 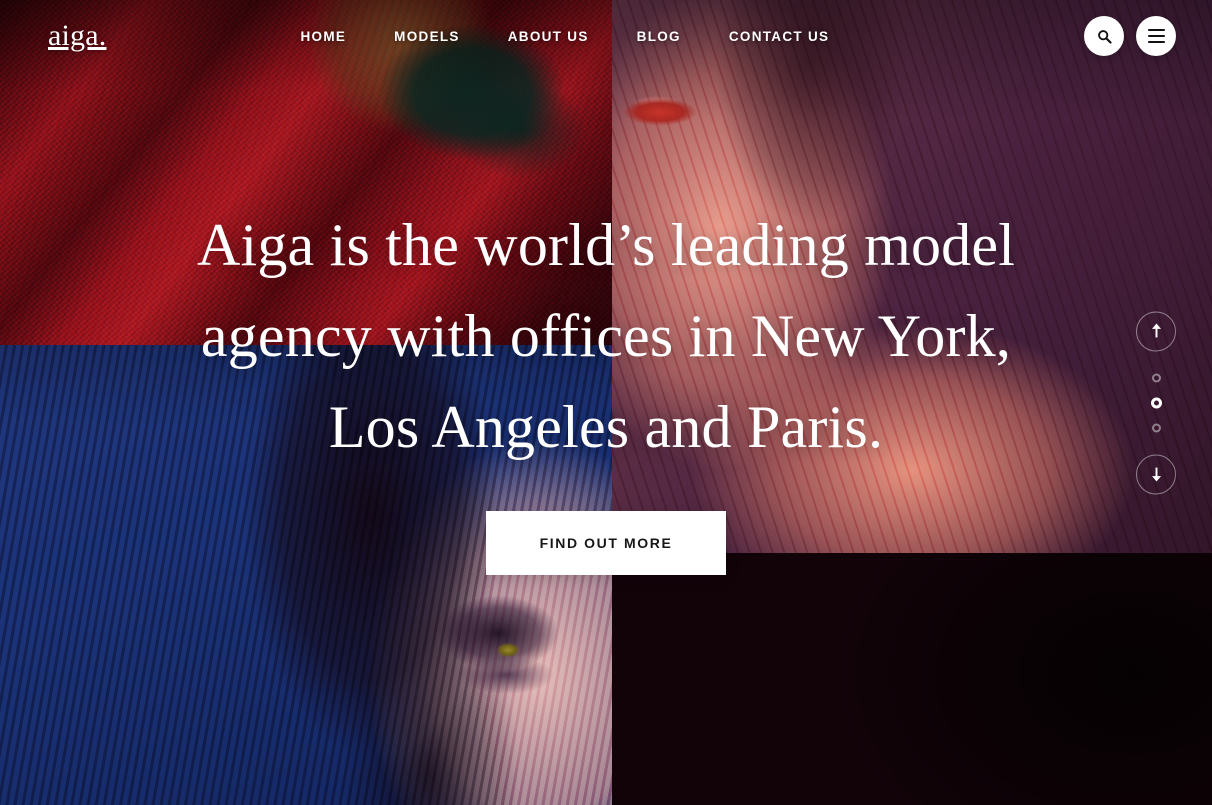 I want to click on headline-line-1: Aiga is the world’s leading model, so click(x=606, y=245).